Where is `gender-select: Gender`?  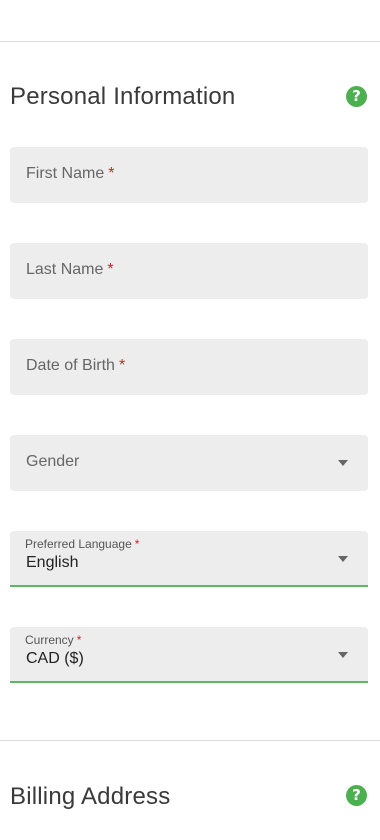 gender-select: Gender is located at coordinates (189, 463).